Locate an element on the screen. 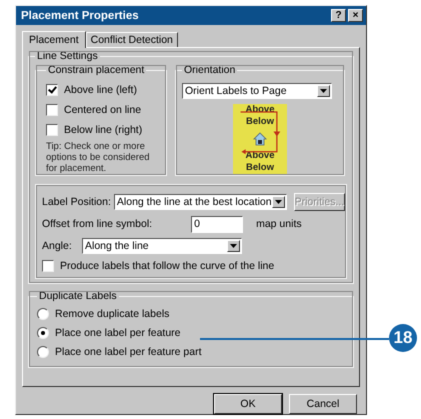 This screenshot has height=419, width=421. angle-dropdown: Along the line is located at coordinates (162, 246).